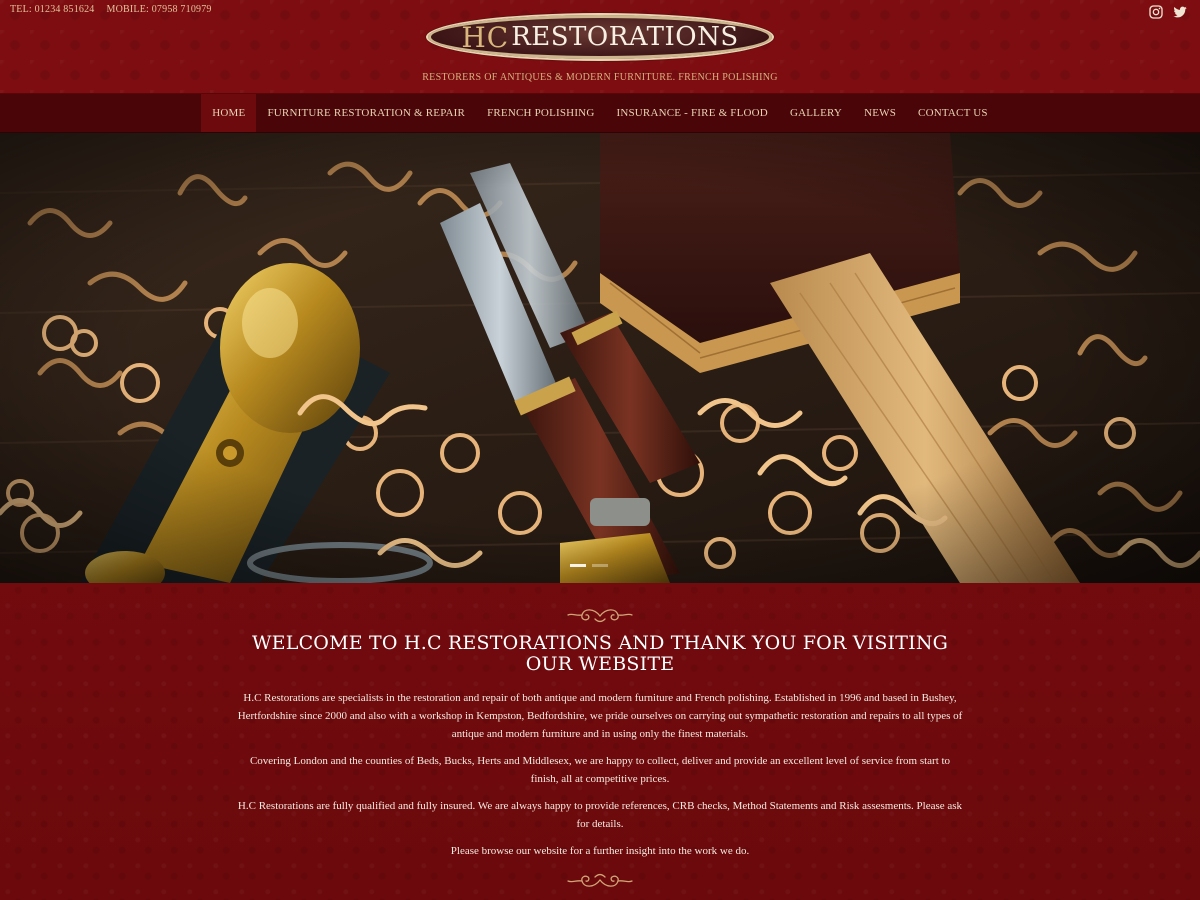 This screenshot has width=1200, height=900. I want to click on nav-news: NEWS, so click(880, 113).